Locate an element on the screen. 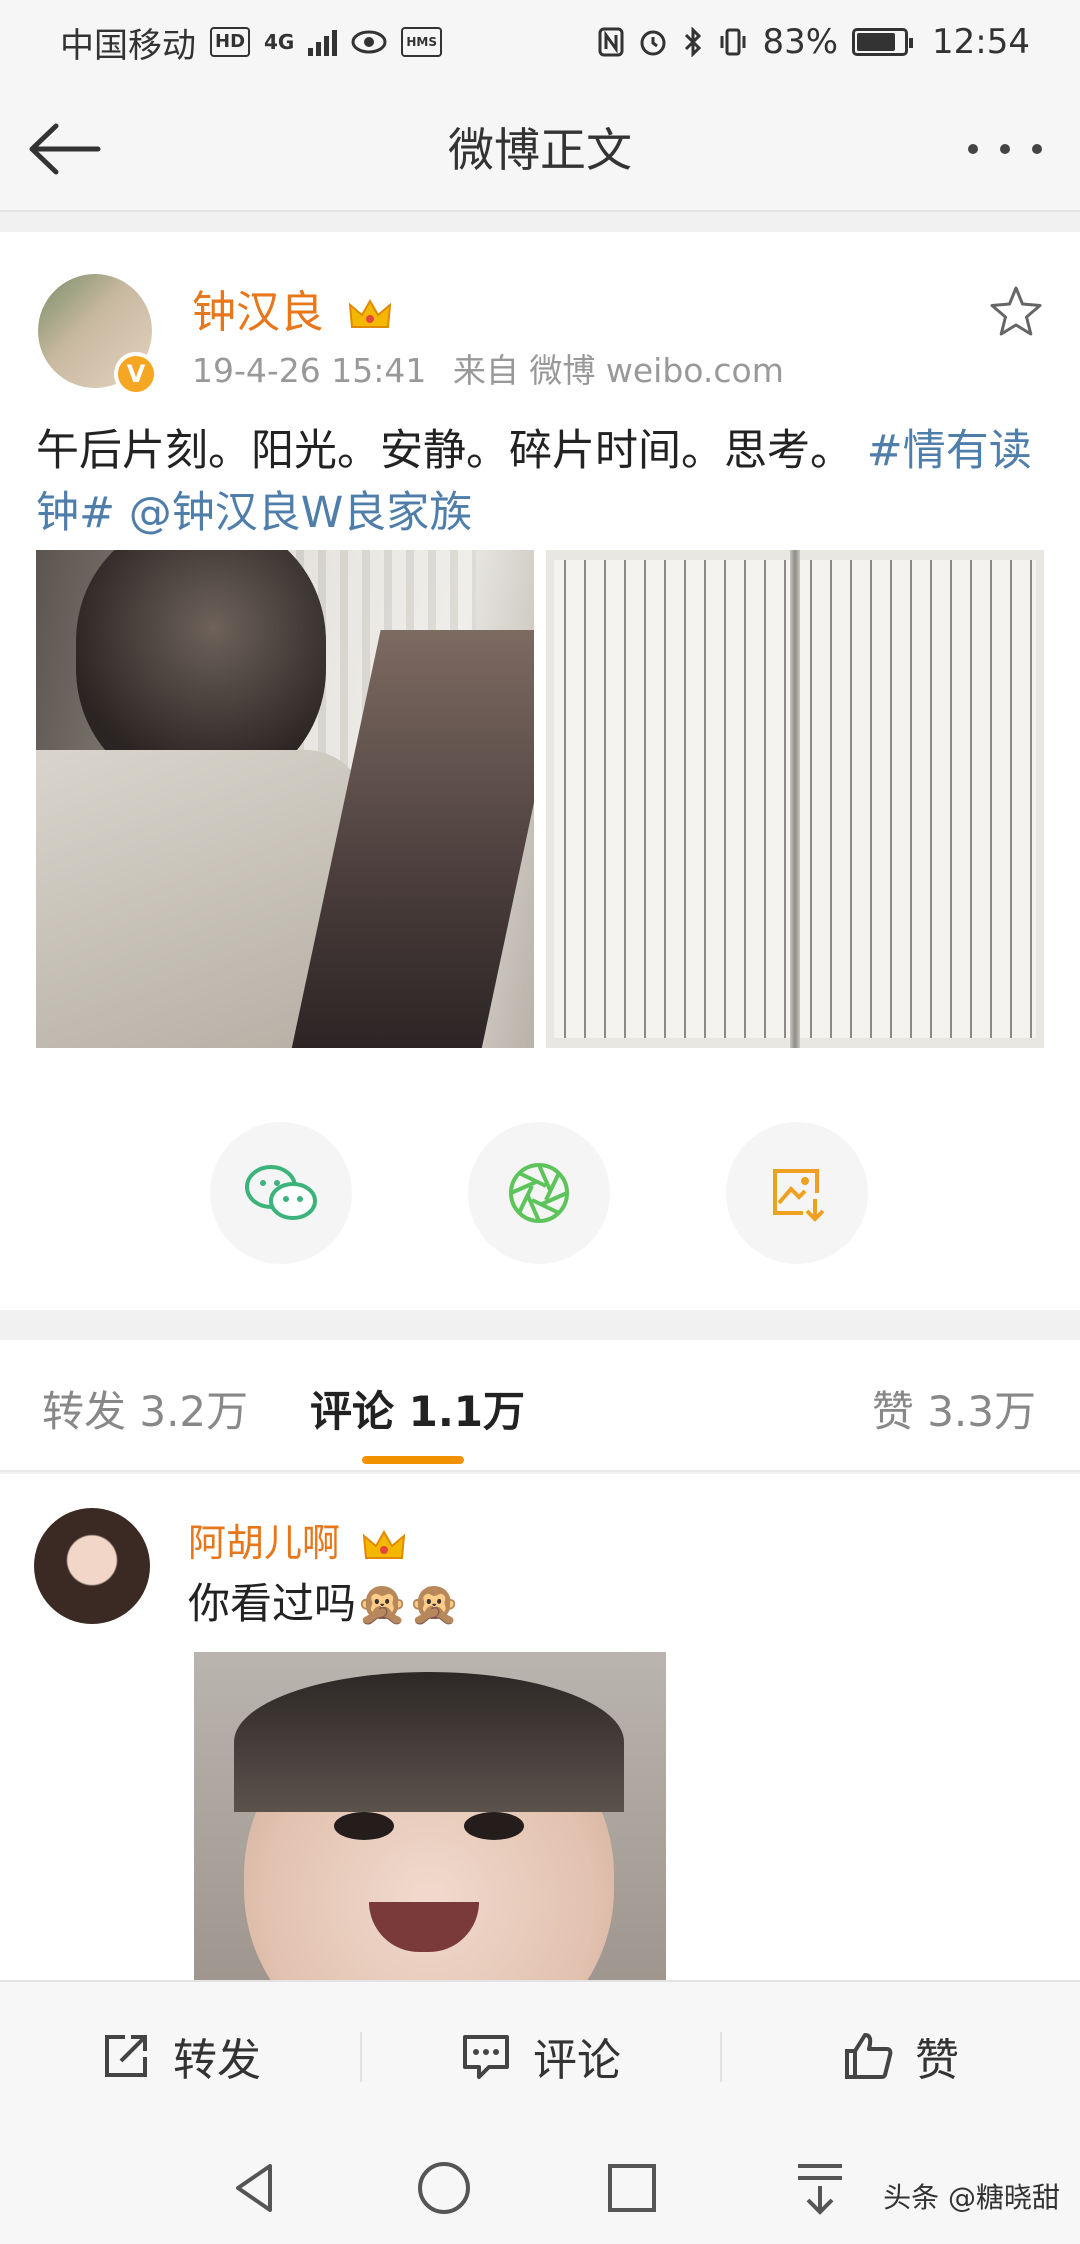 The width and height of the screenshot is (1080, 2244). commenter-avatar is located at coordinates (92, 1566).